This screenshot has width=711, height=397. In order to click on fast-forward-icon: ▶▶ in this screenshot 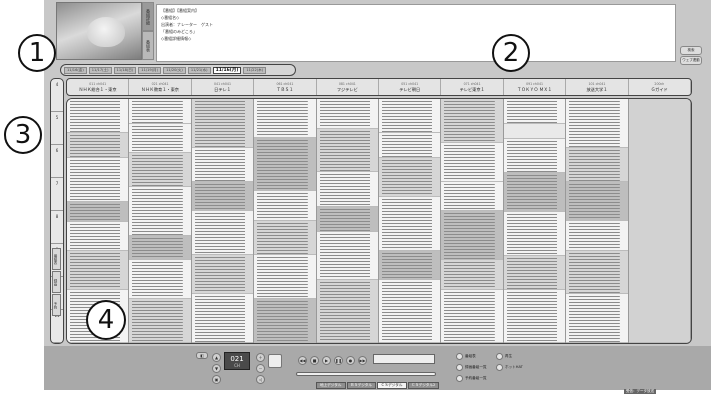, I will do `click(362, 360)`.